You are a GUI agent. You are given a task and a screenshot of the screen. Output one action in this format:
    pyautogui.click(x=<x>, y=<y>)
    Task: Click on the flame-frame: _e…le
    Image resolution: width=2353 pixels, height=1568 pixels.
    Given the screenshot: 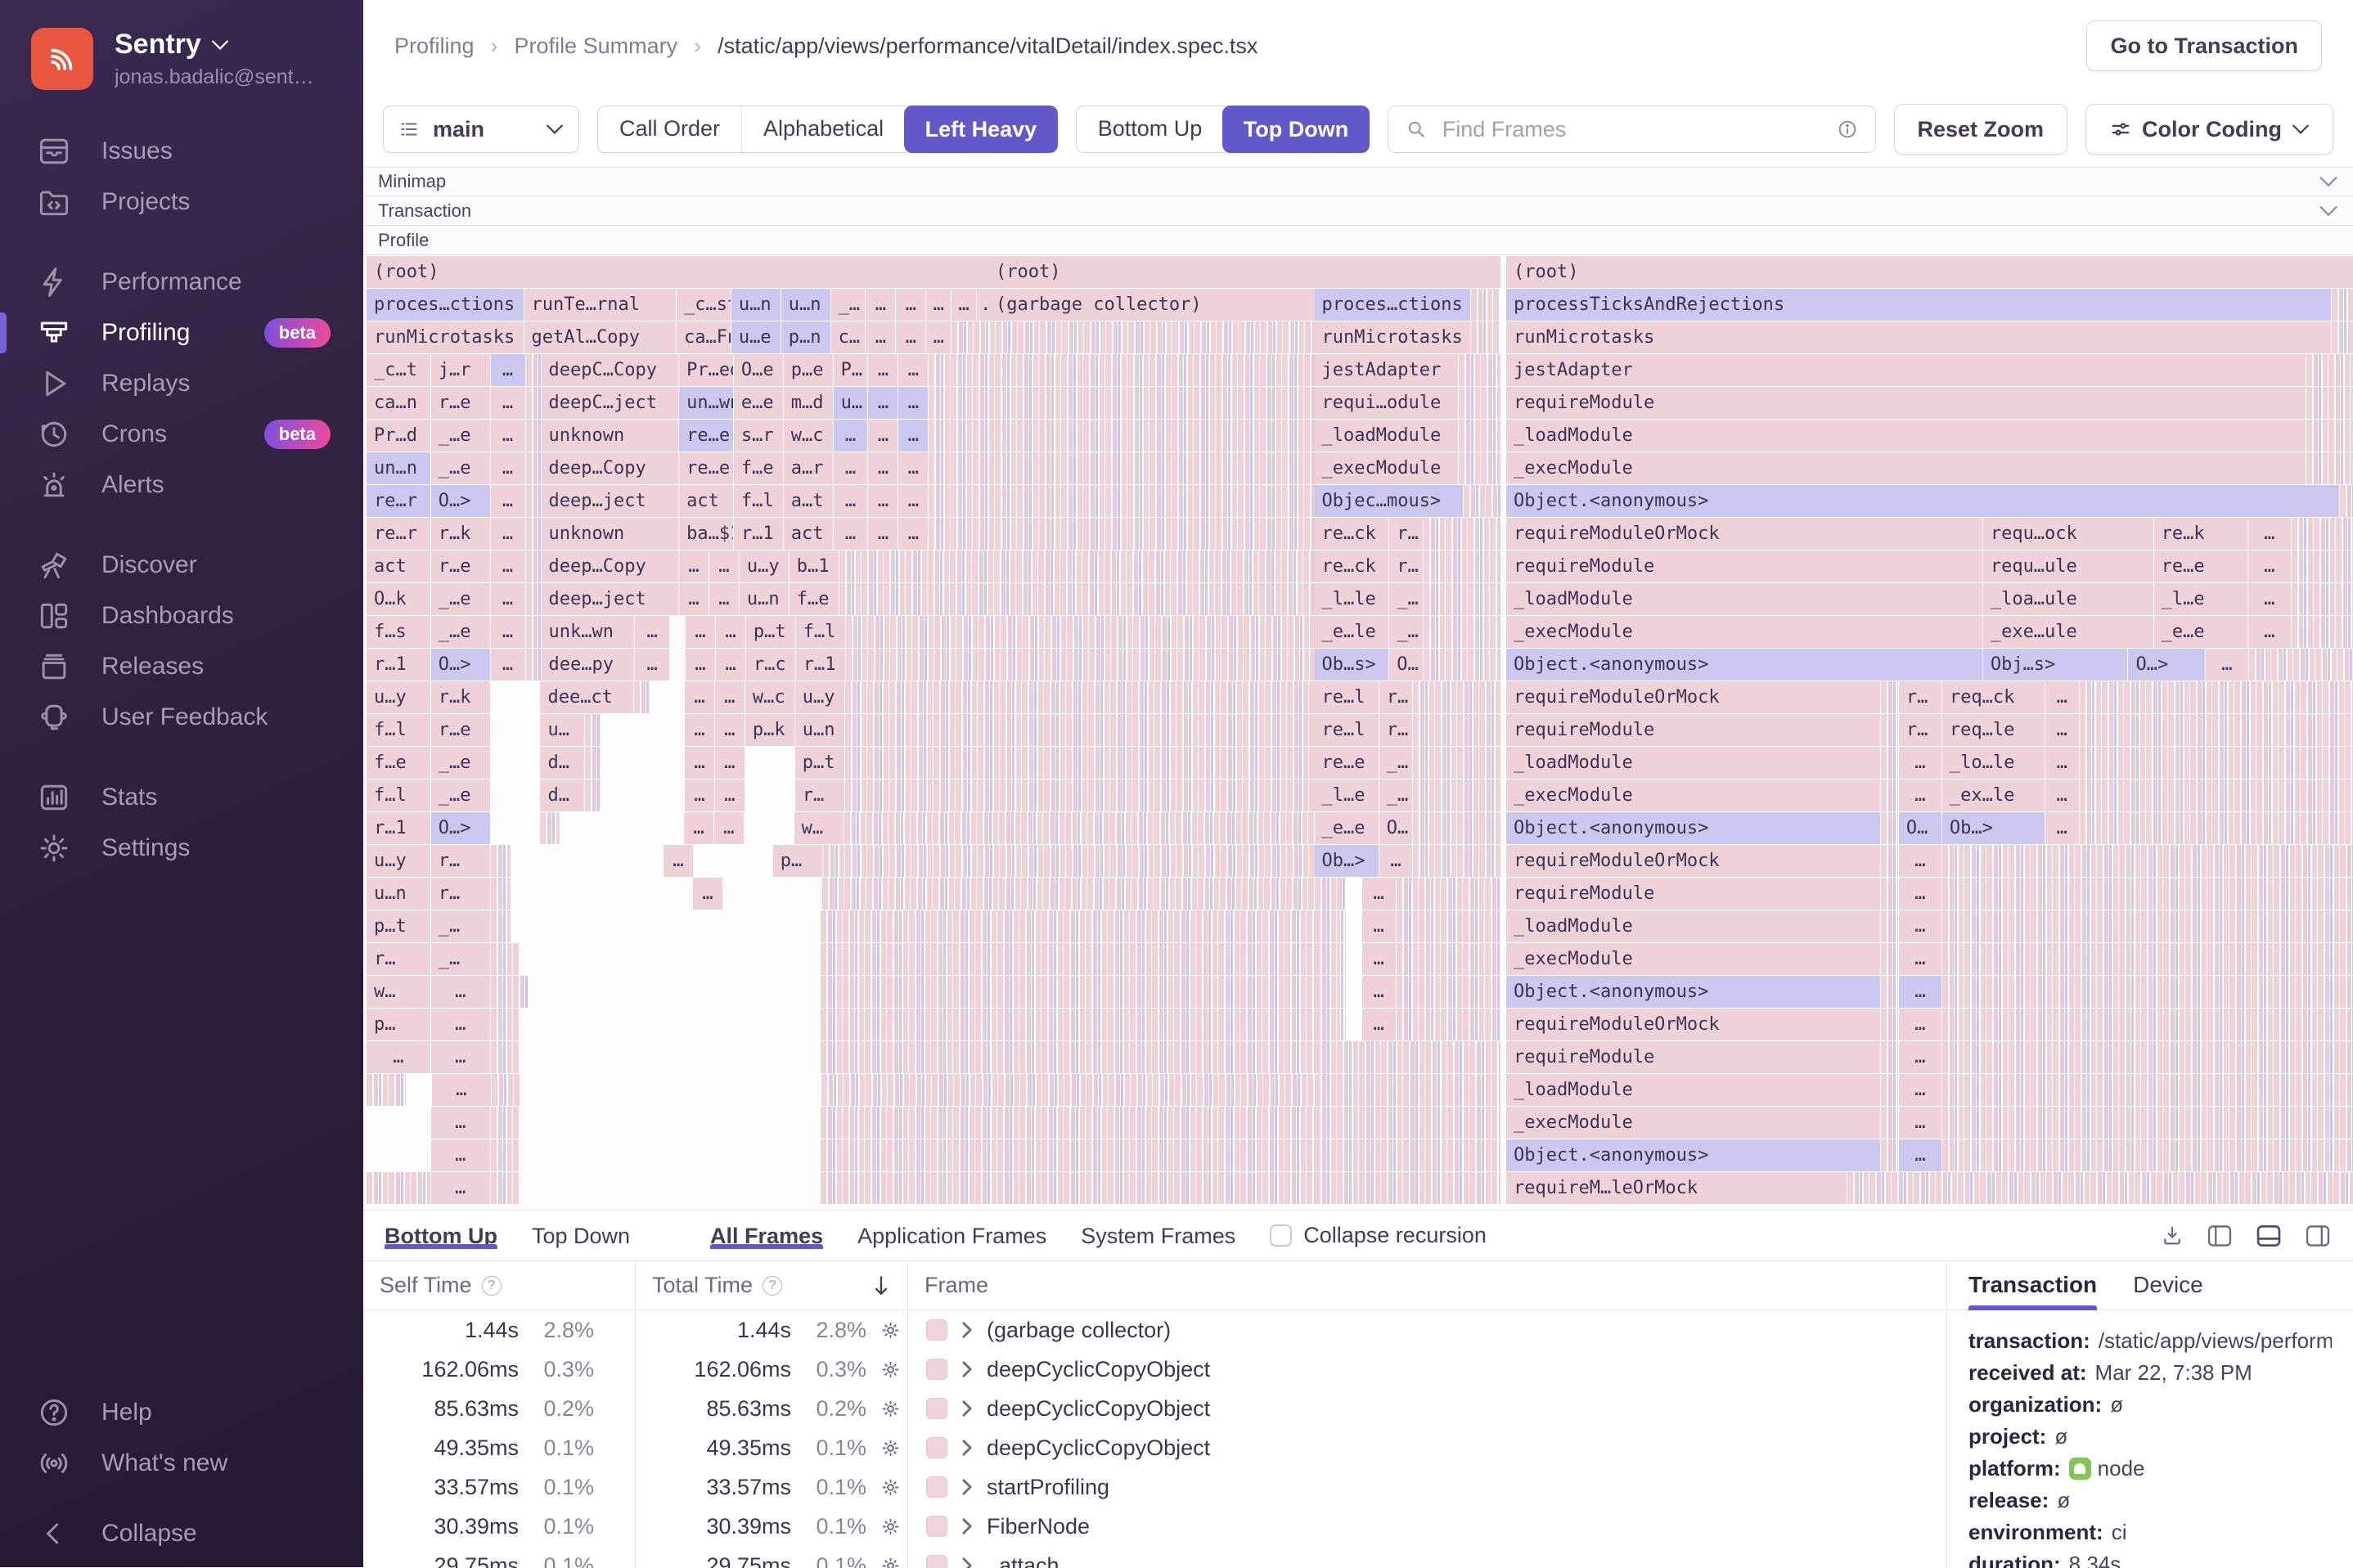 What is the action you would take?
    pyautogui.click(x=1352, y=632)
    